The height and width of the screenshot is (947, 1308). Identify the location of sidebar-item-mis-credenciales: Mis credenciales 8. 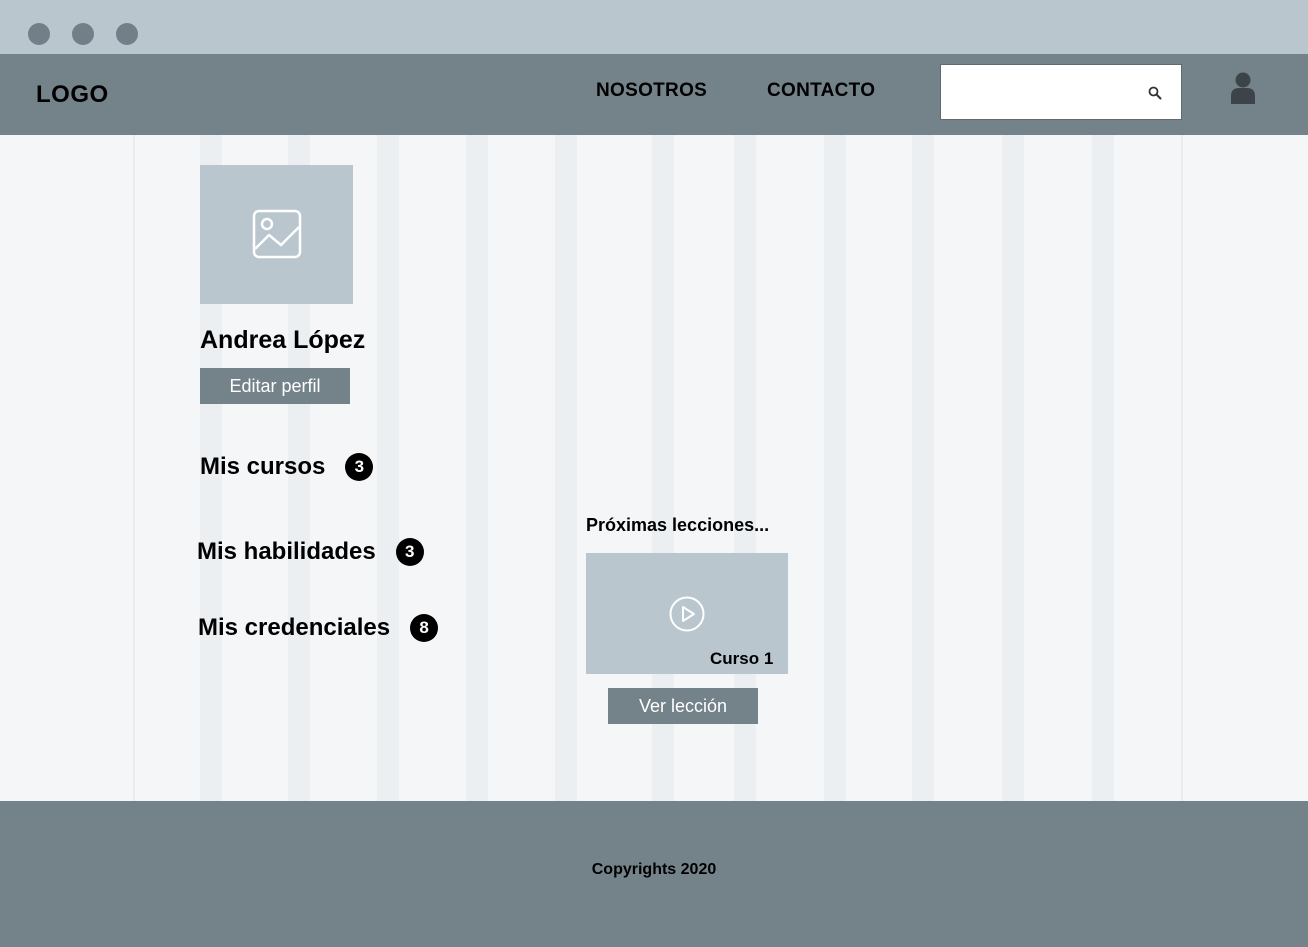
(318, 628).